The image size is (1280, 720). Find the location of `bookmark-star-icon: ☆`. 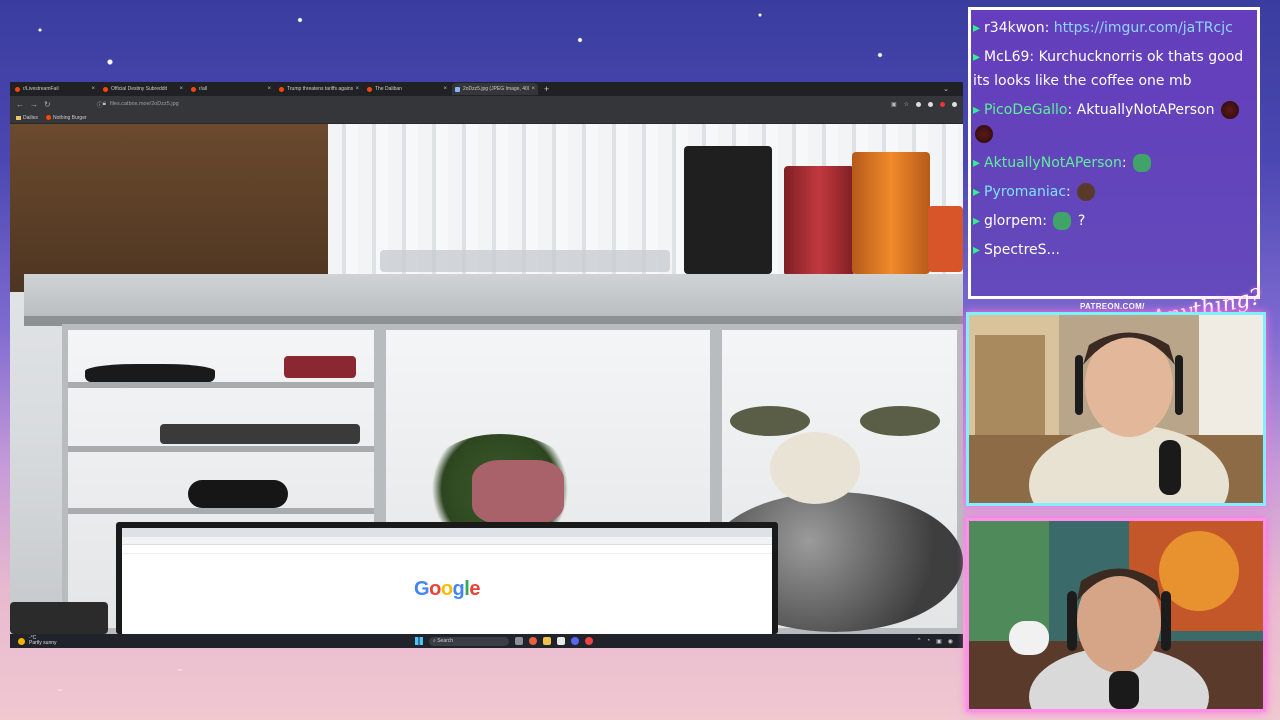

bookmark-star-icon: ☆ is located at coordinates (906, 104).